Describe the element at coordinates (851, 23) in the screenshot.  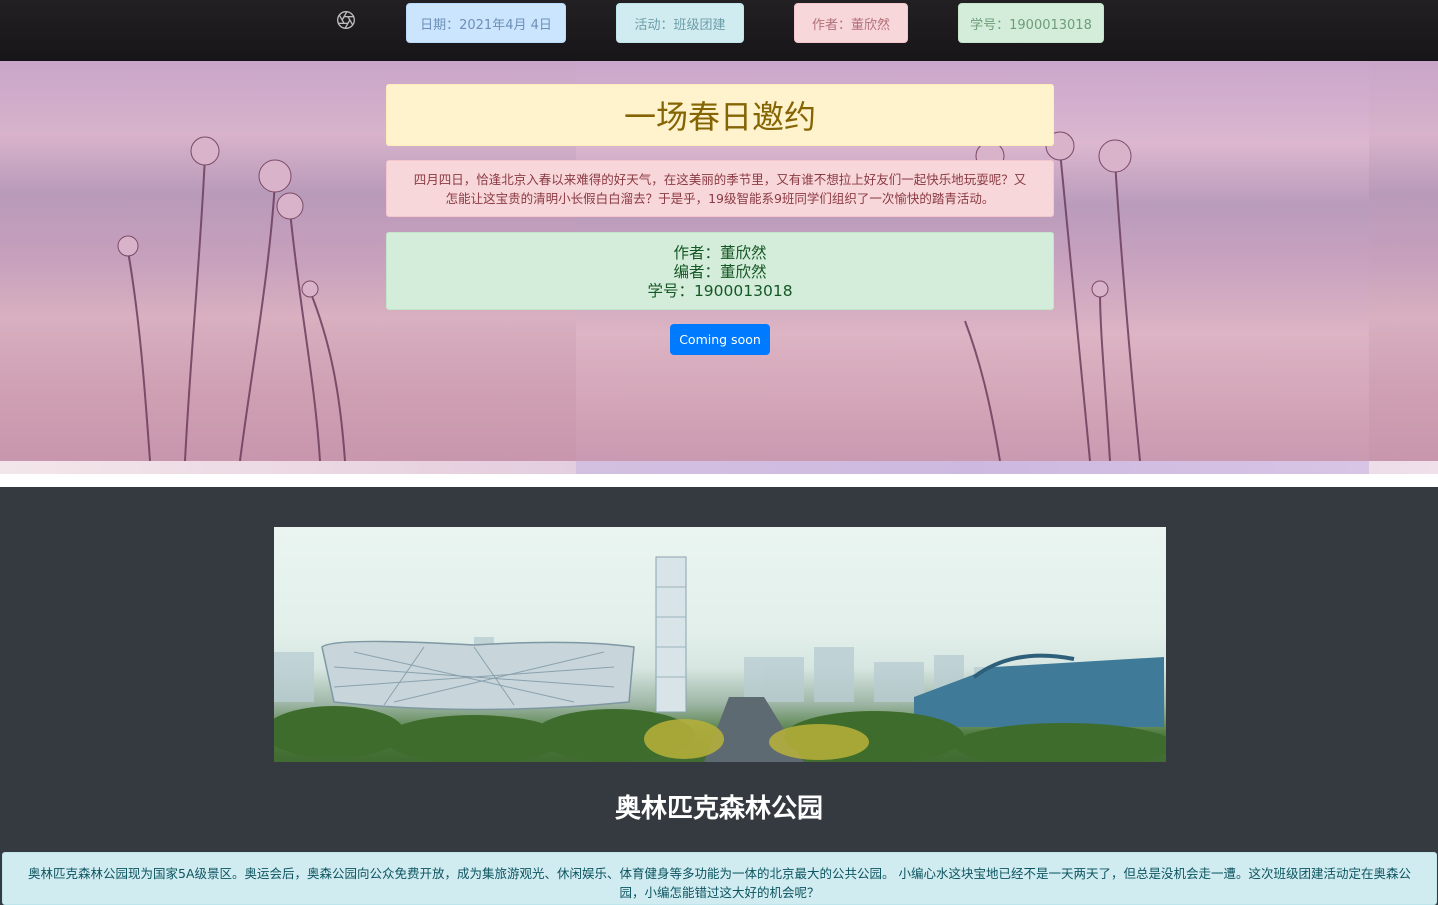
I see `nav-author-badge: 作者：董欣然` at that location.